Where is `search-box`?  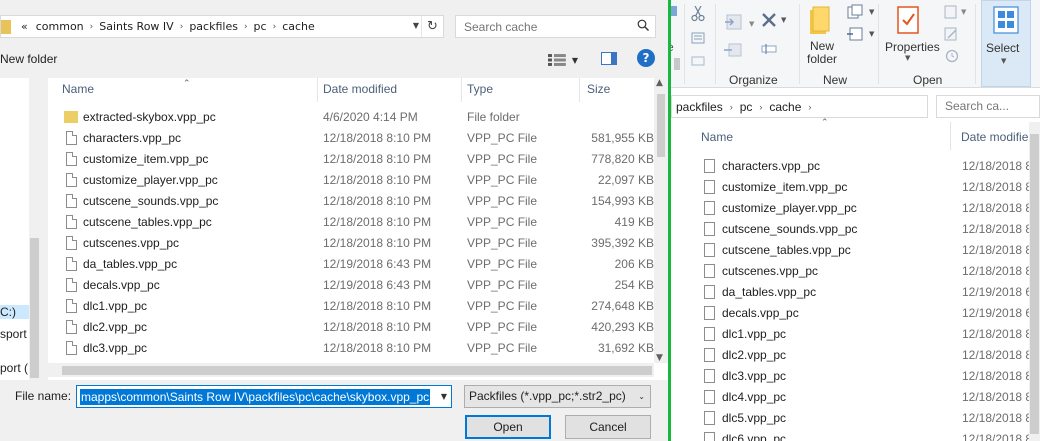
search-box is located at coordinates (555, 26).